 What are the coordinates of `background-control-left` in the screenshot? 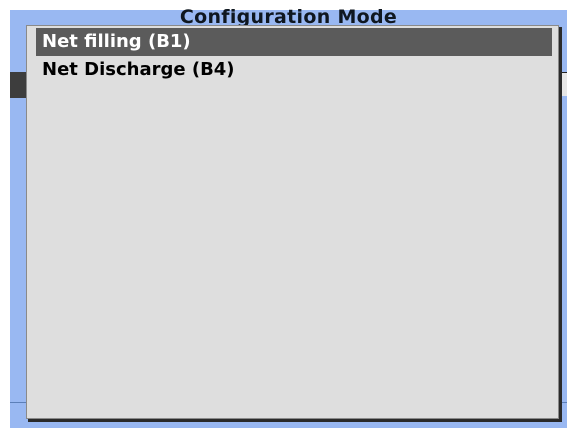 It's located at (18, 85).